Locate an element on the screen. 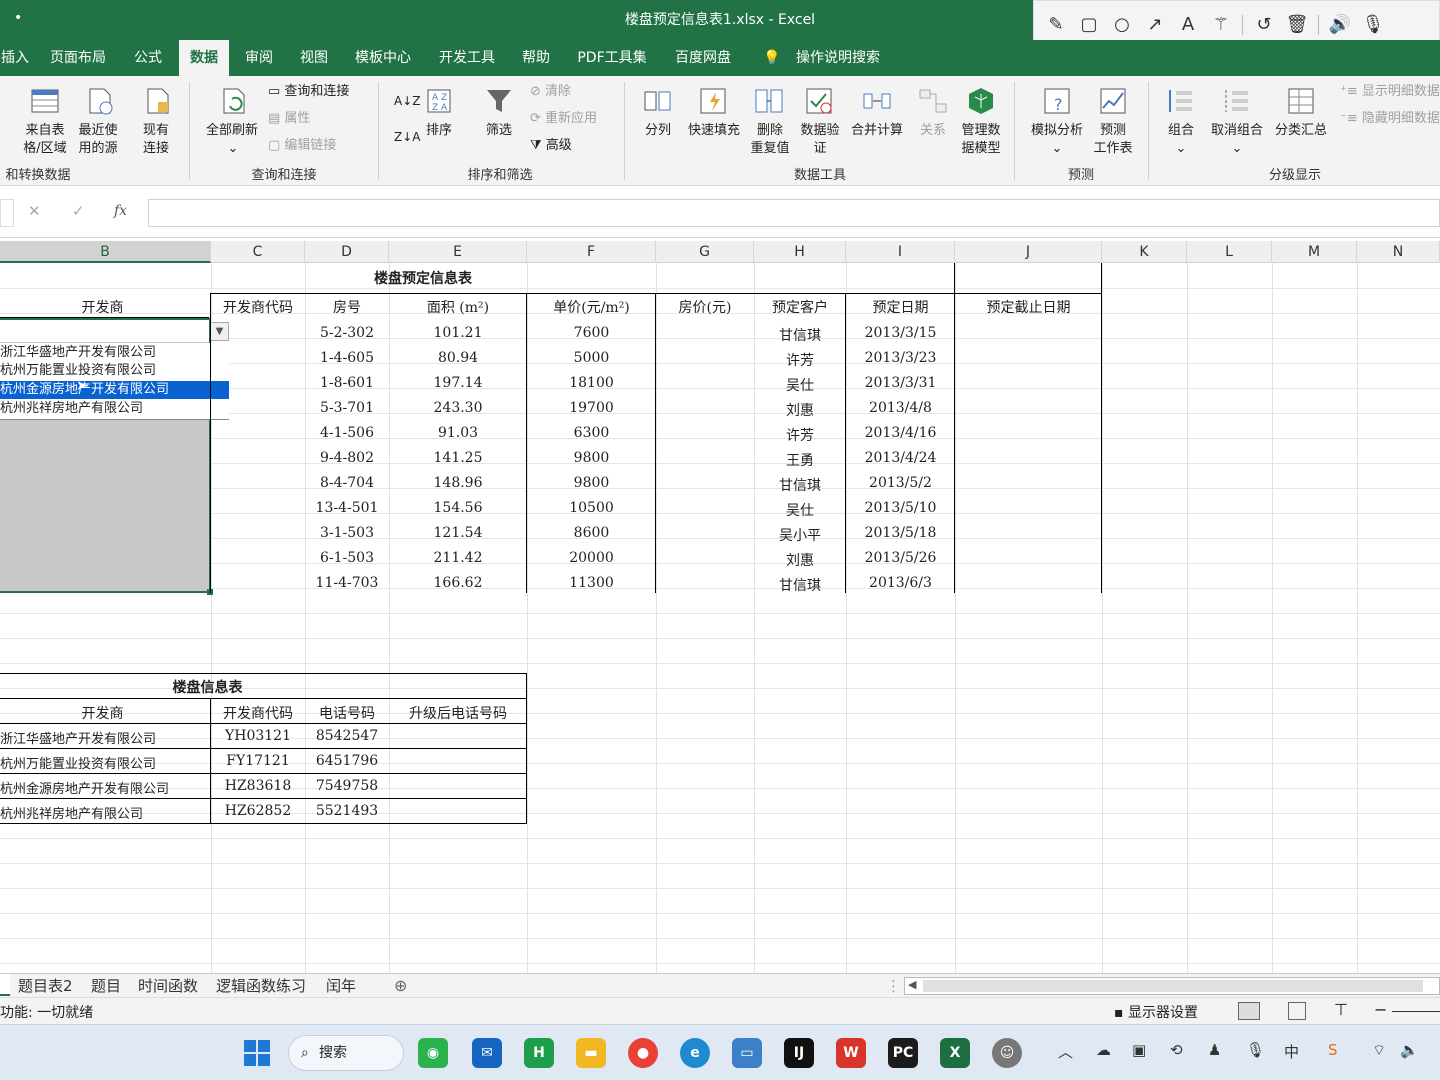  table1-cell: 91.03 is located at coordinates (458, 433).